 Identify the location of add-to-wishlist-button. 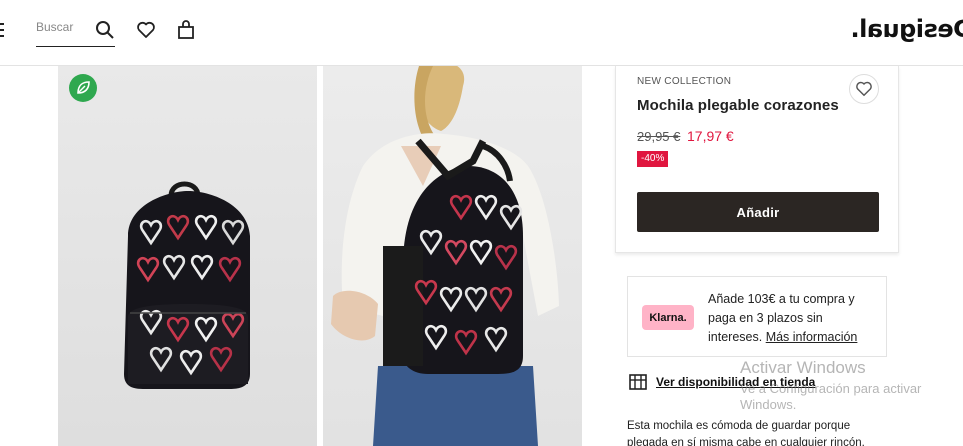
(864, 89).